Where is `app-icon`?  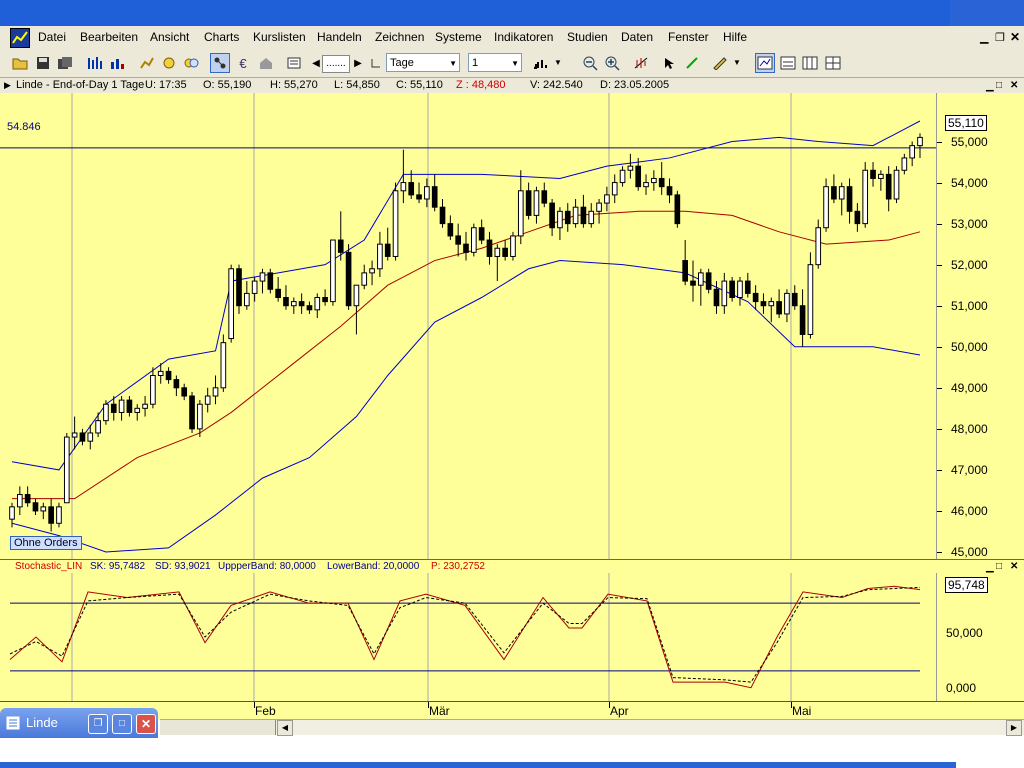
app-icon is located at coordinates (20, 38).